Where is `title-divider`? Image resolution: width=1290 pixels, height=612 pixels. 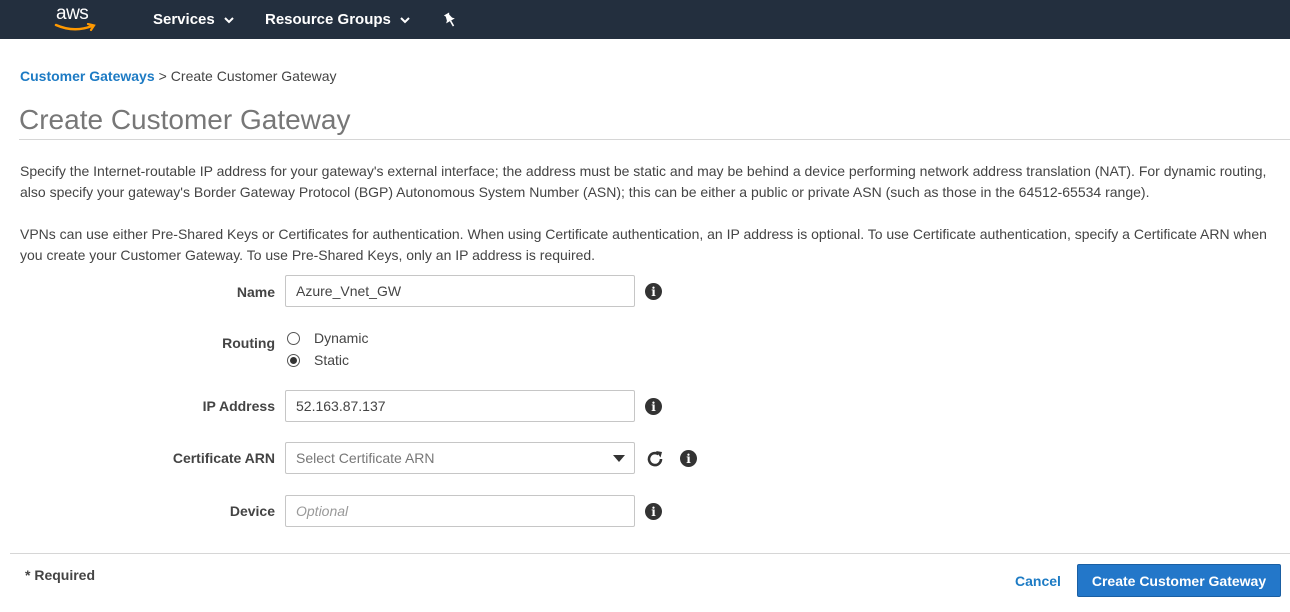
title-divider is located at coordinates (654, 139).